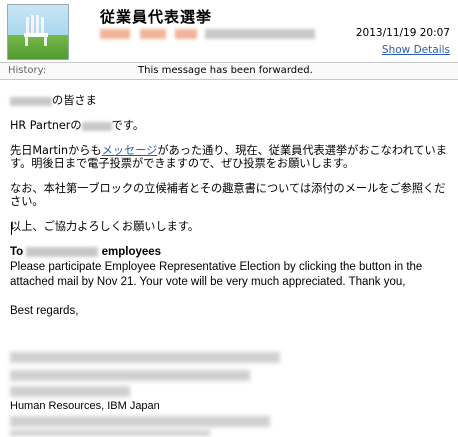 This screenshot has height=437, width=458. What do you see at coordinates (44, 311) in the screenshot?
I see `regards: Best regards,` at bounding box center [44, 311].